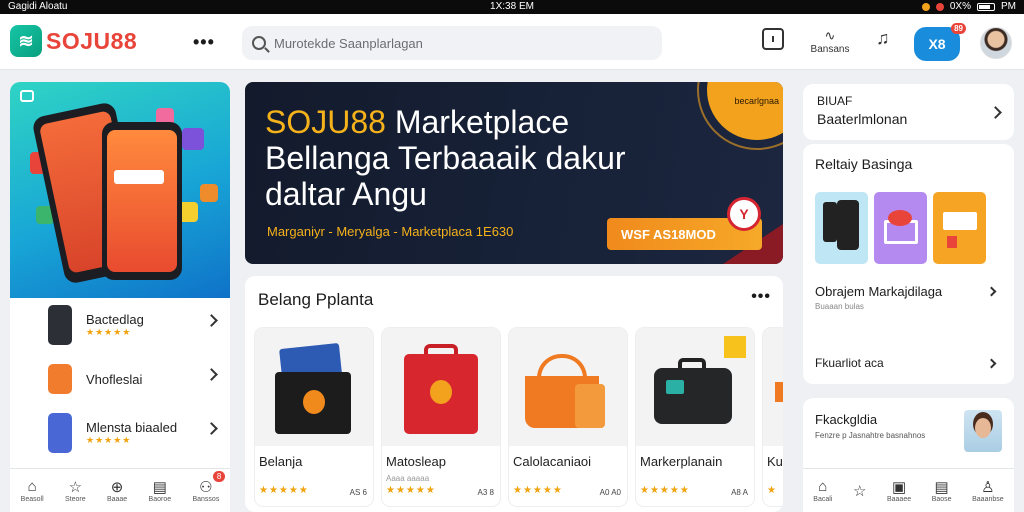 Image resolution: width=1024 pixels, height=512 pixels. I want to click on nav-home: ⌂ Beasoll, so click(32, 490).